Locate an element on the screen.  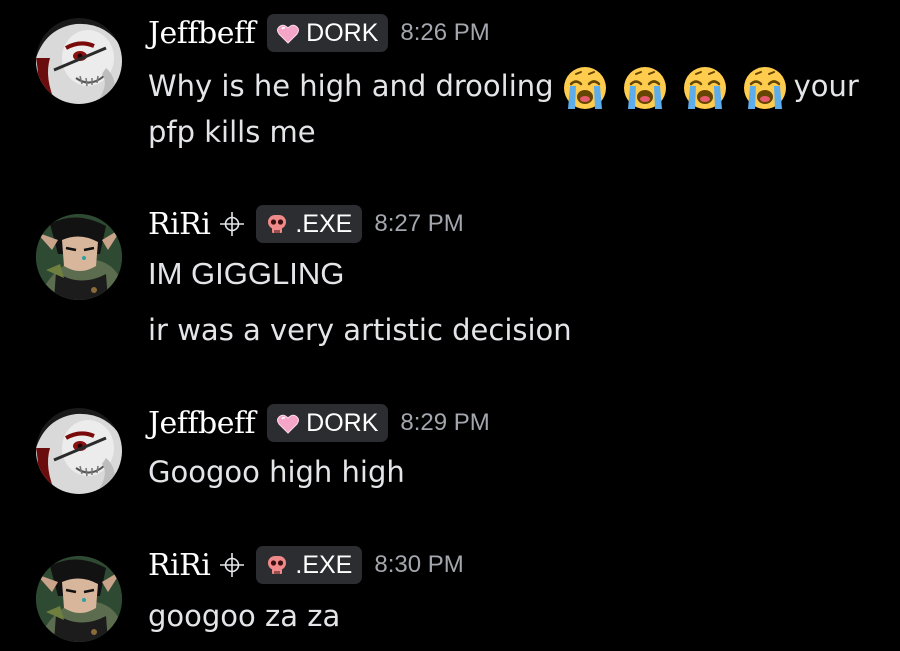
timestamp: 8:30 PM is located at coordinates (419, 564).